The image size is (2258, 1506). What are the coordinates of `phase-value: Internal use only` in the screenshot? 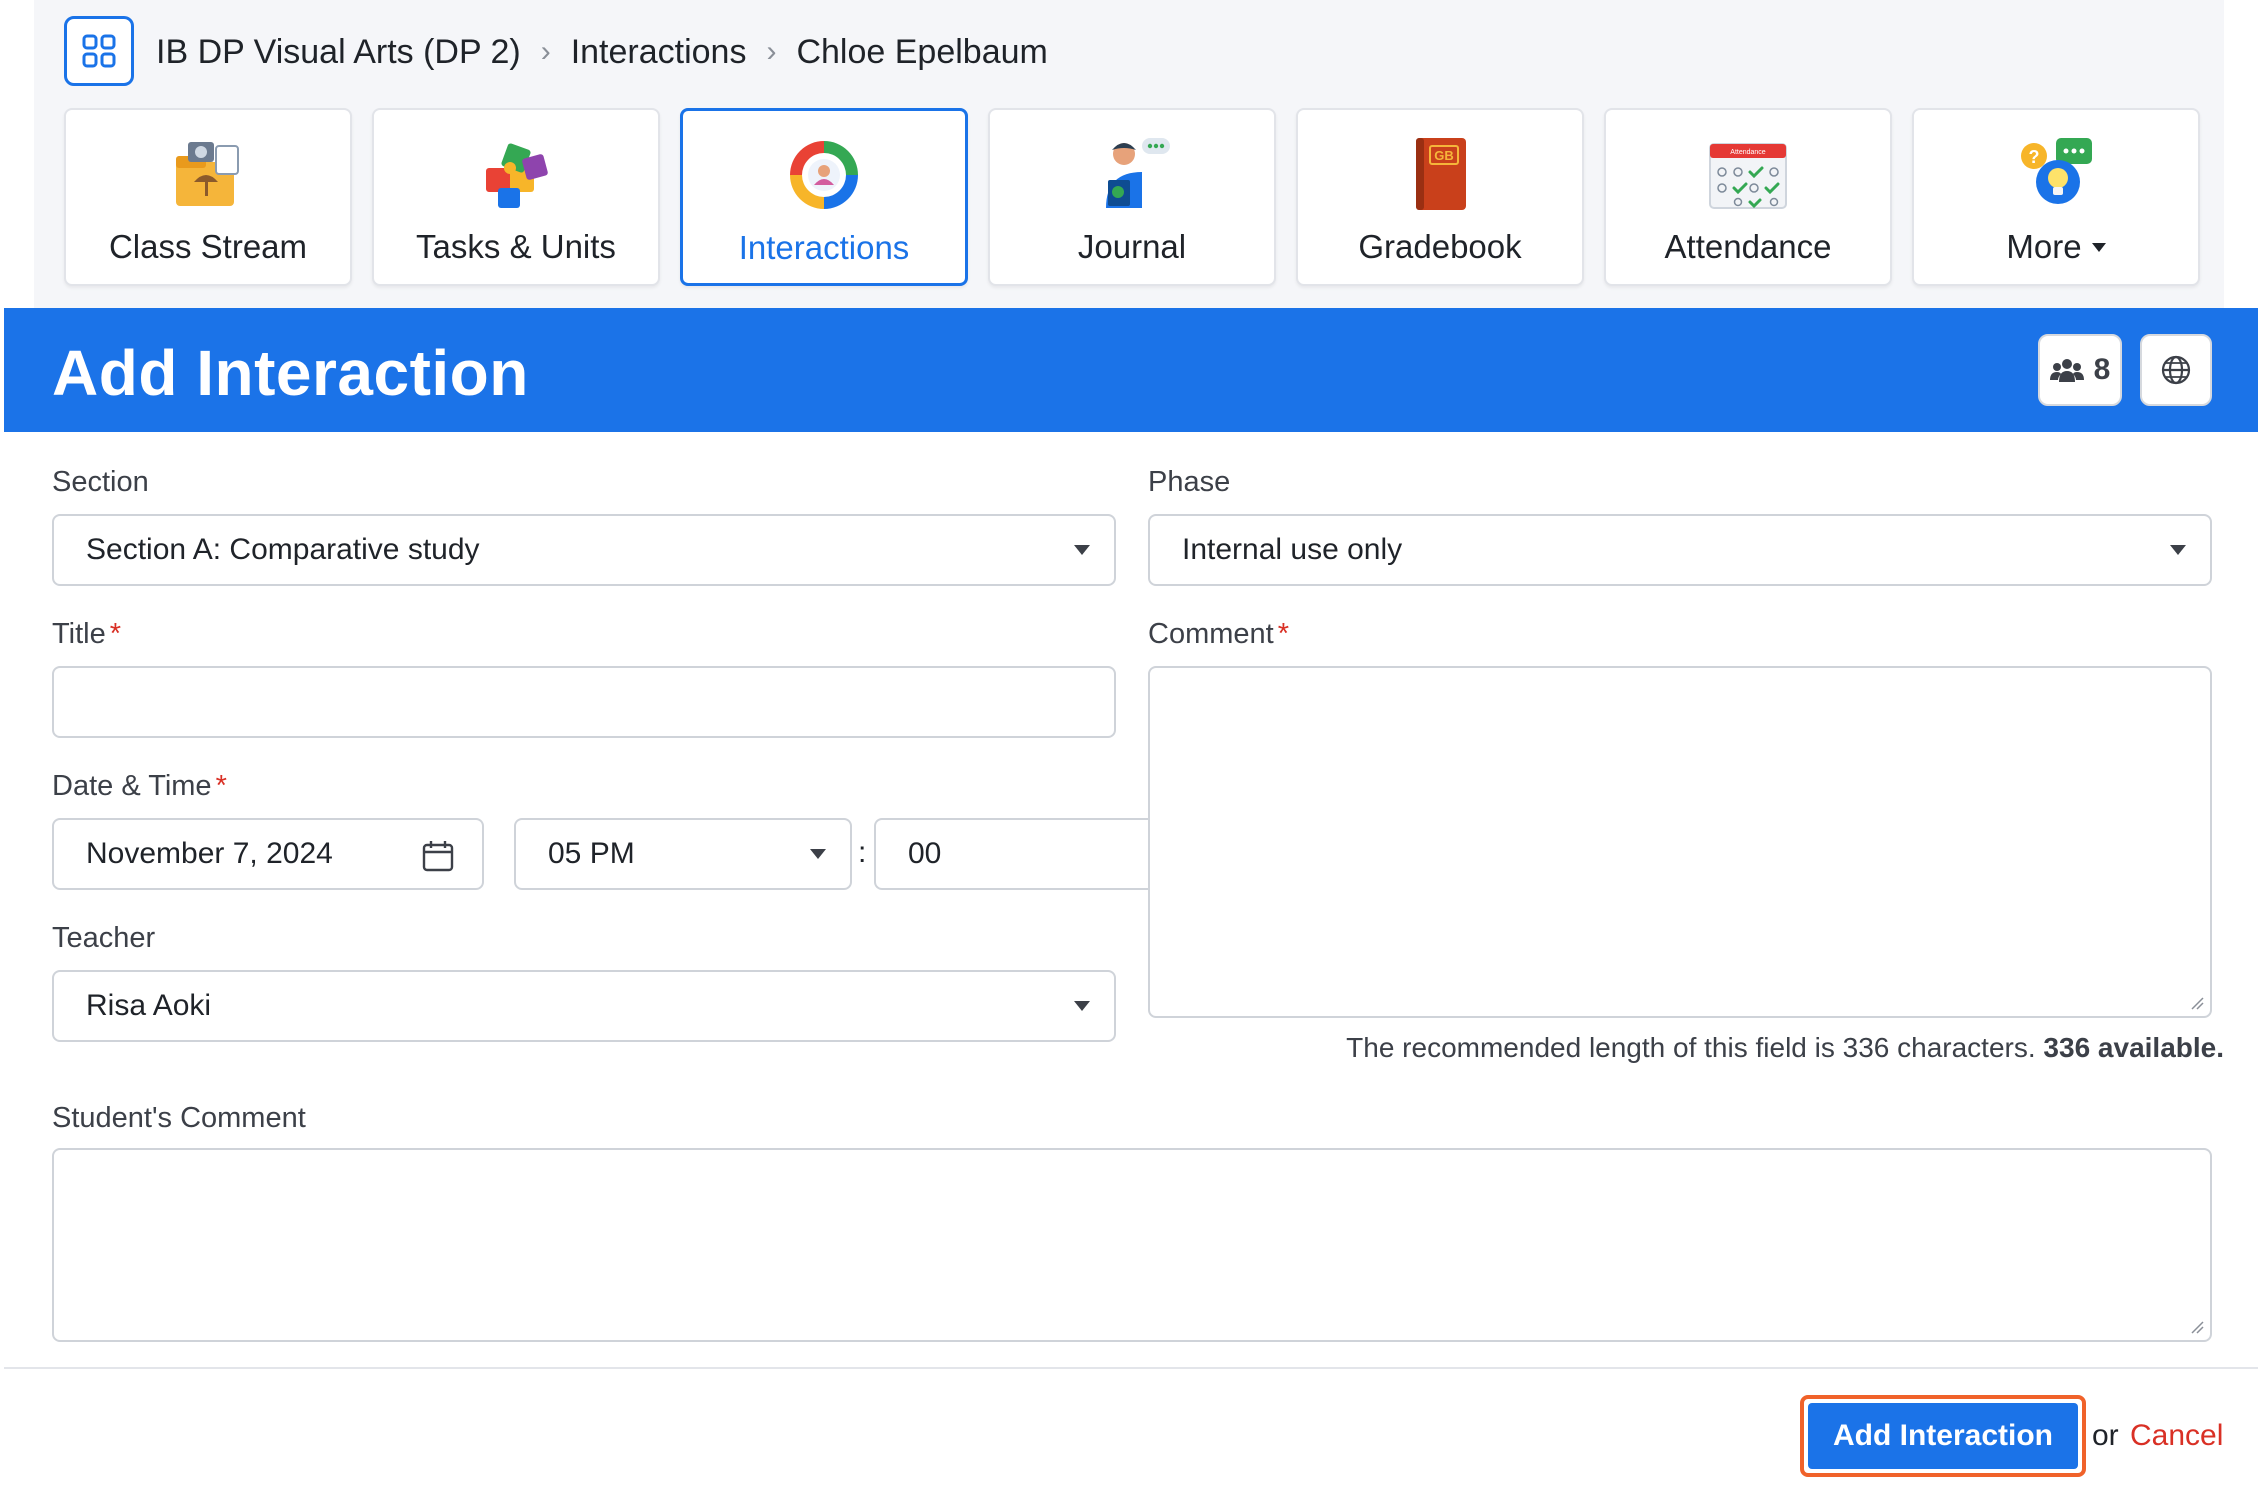 It's located at (1292, 549).